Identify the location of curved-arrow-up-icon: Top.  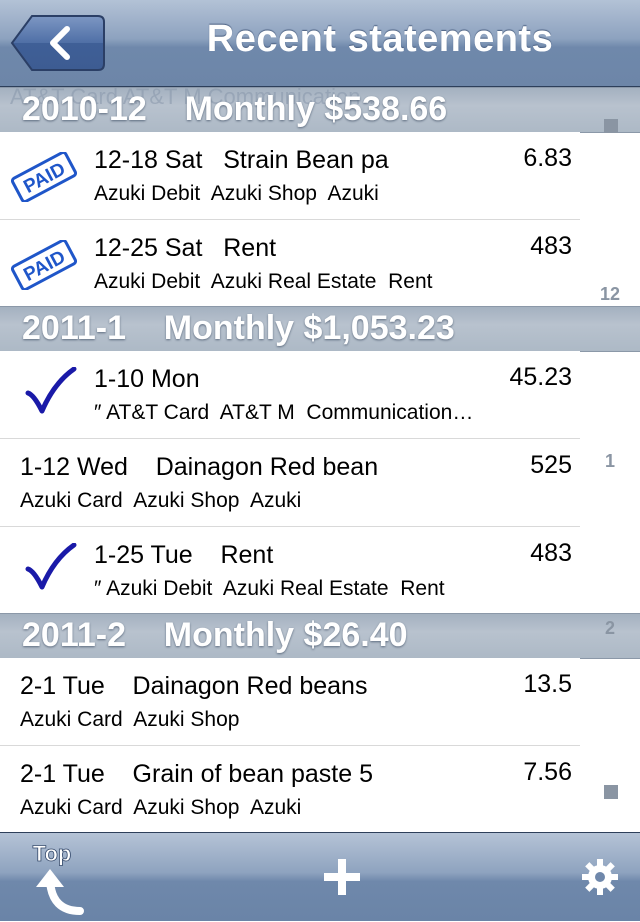
(58, 878).